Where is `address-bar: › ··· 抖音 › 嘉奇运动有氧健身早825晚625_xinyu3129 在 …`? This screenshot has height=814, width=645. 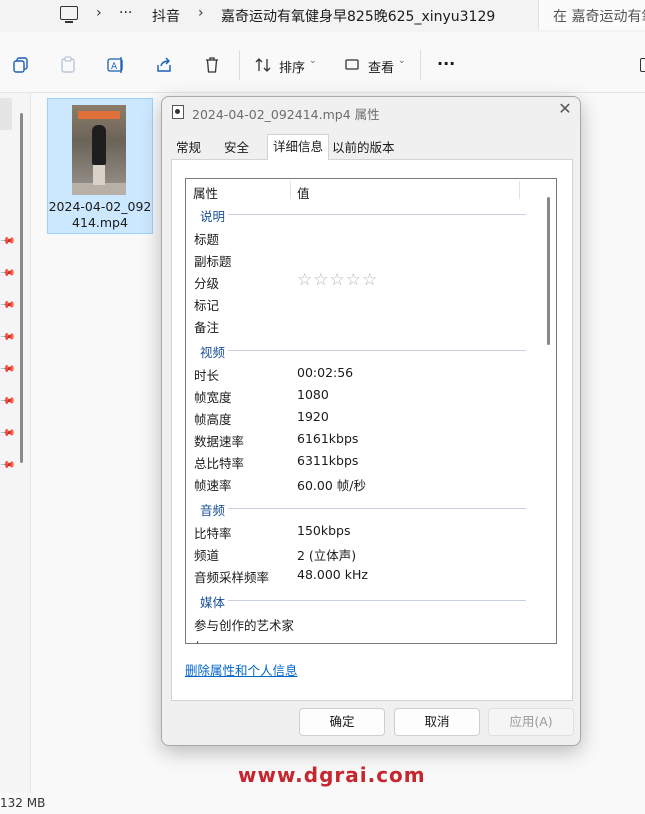
address-bar: › ··· 抖音 › 嘉奇运动有氧健身早825晚625_xinyu3129 在 … is located at coordinates (322, 16).